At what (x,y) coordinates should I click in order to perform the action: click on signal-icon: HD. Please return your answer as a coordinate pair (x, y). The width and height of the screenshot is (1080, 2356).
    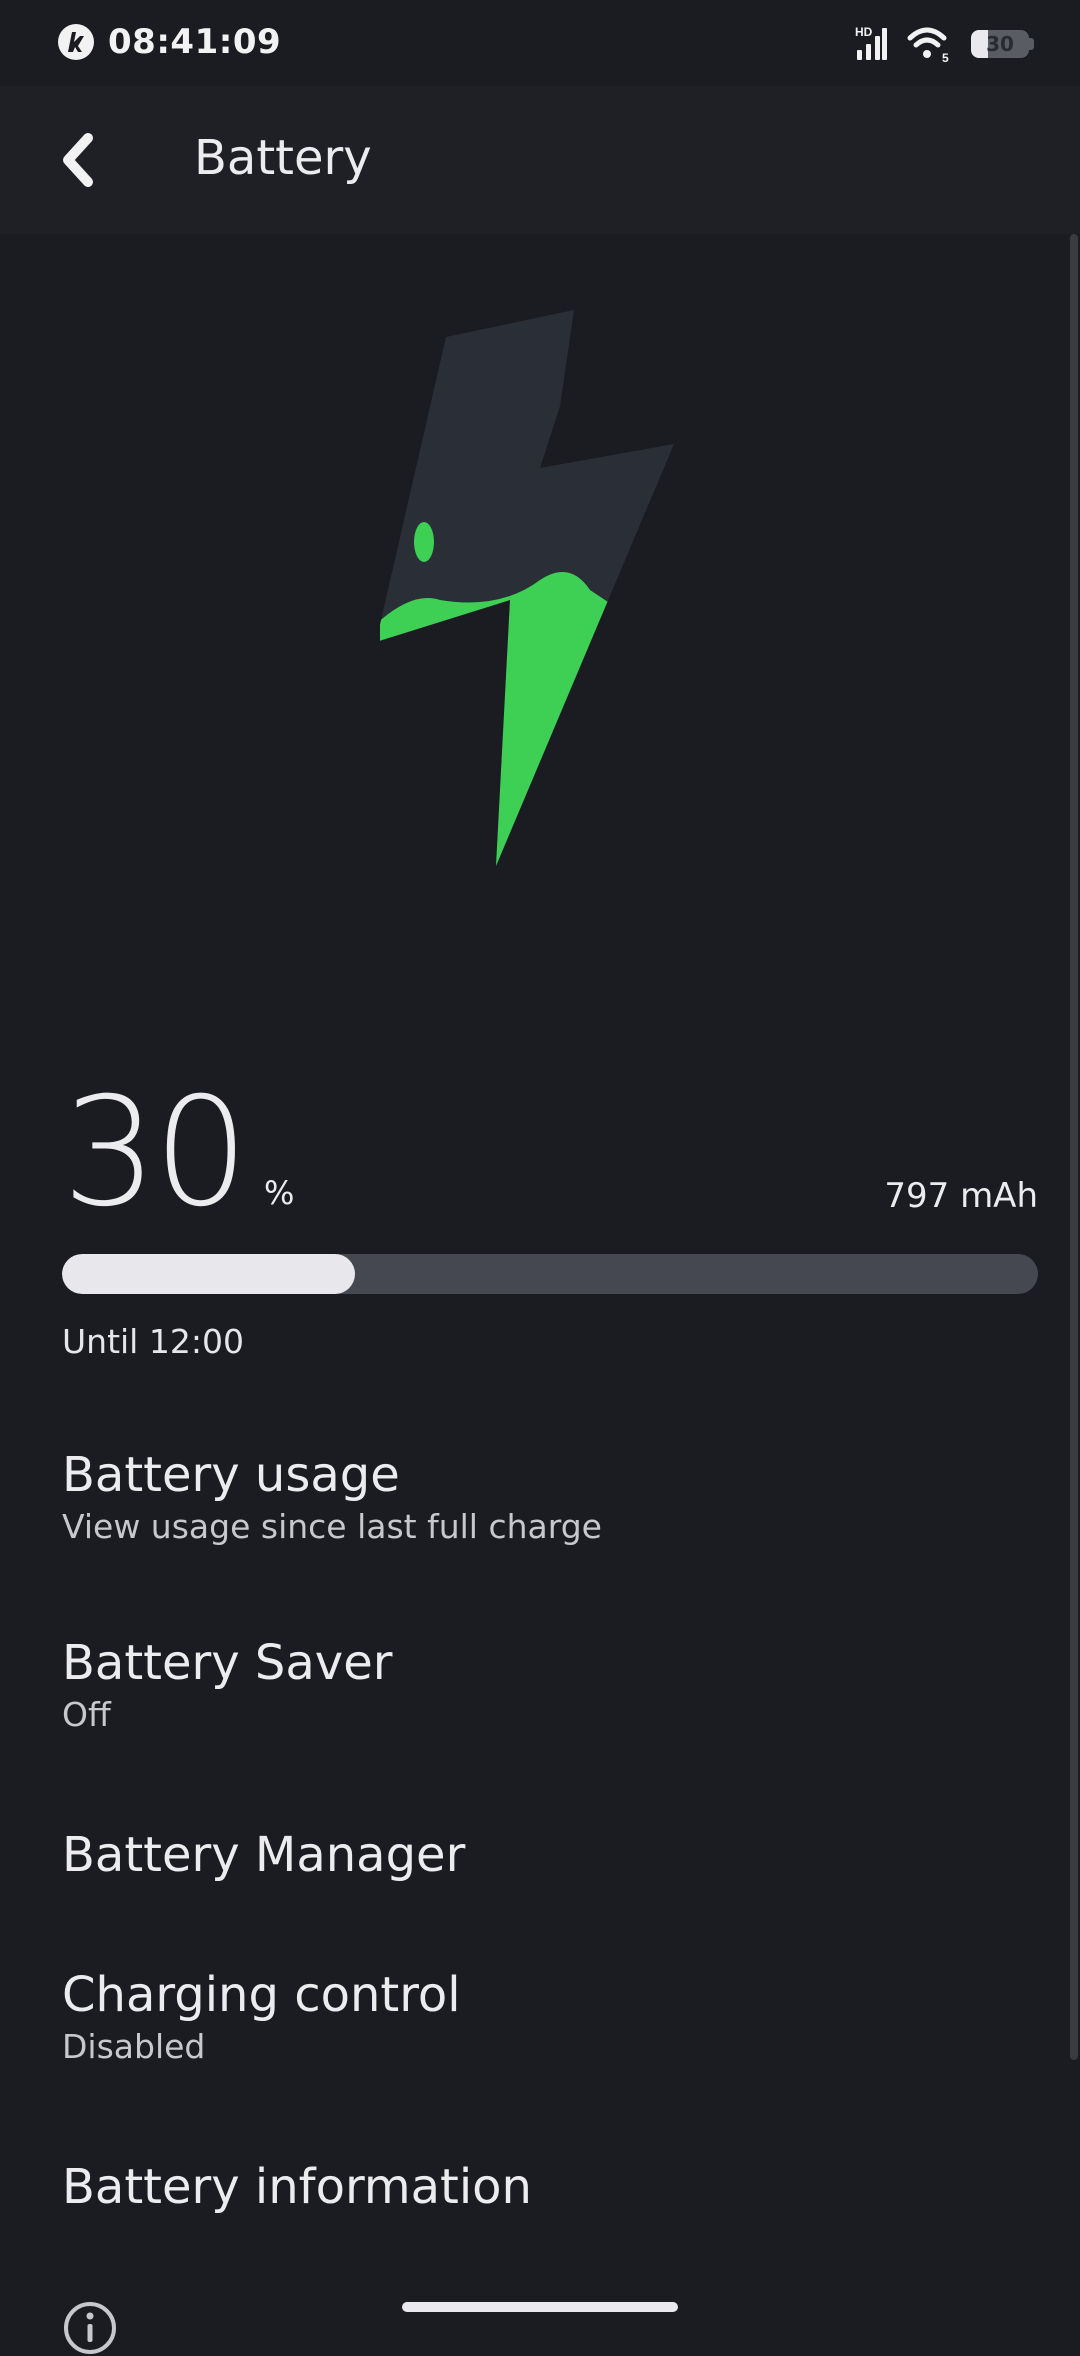
    Looking at the image, I should click on (871, 42).